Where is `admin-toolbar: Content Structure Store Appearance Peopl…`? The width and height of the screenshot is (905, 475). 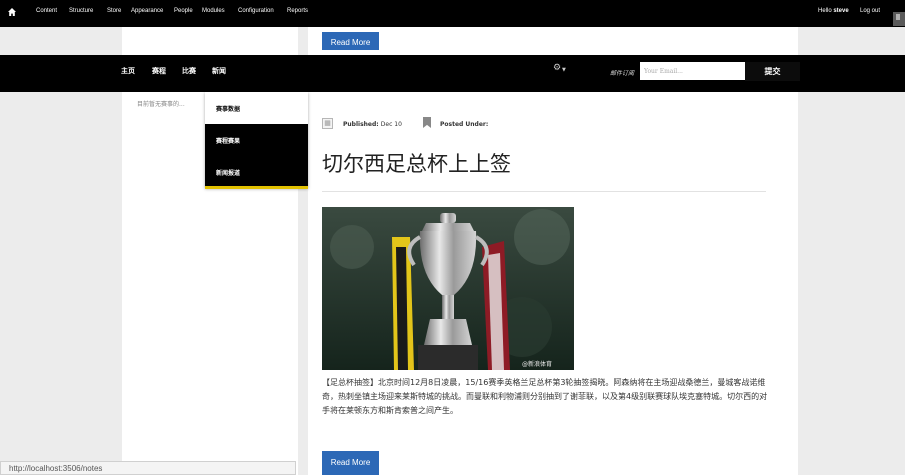 admin-toolbar: Content Structure Store Appearance Peopl… is located at coordinates (452, 13).